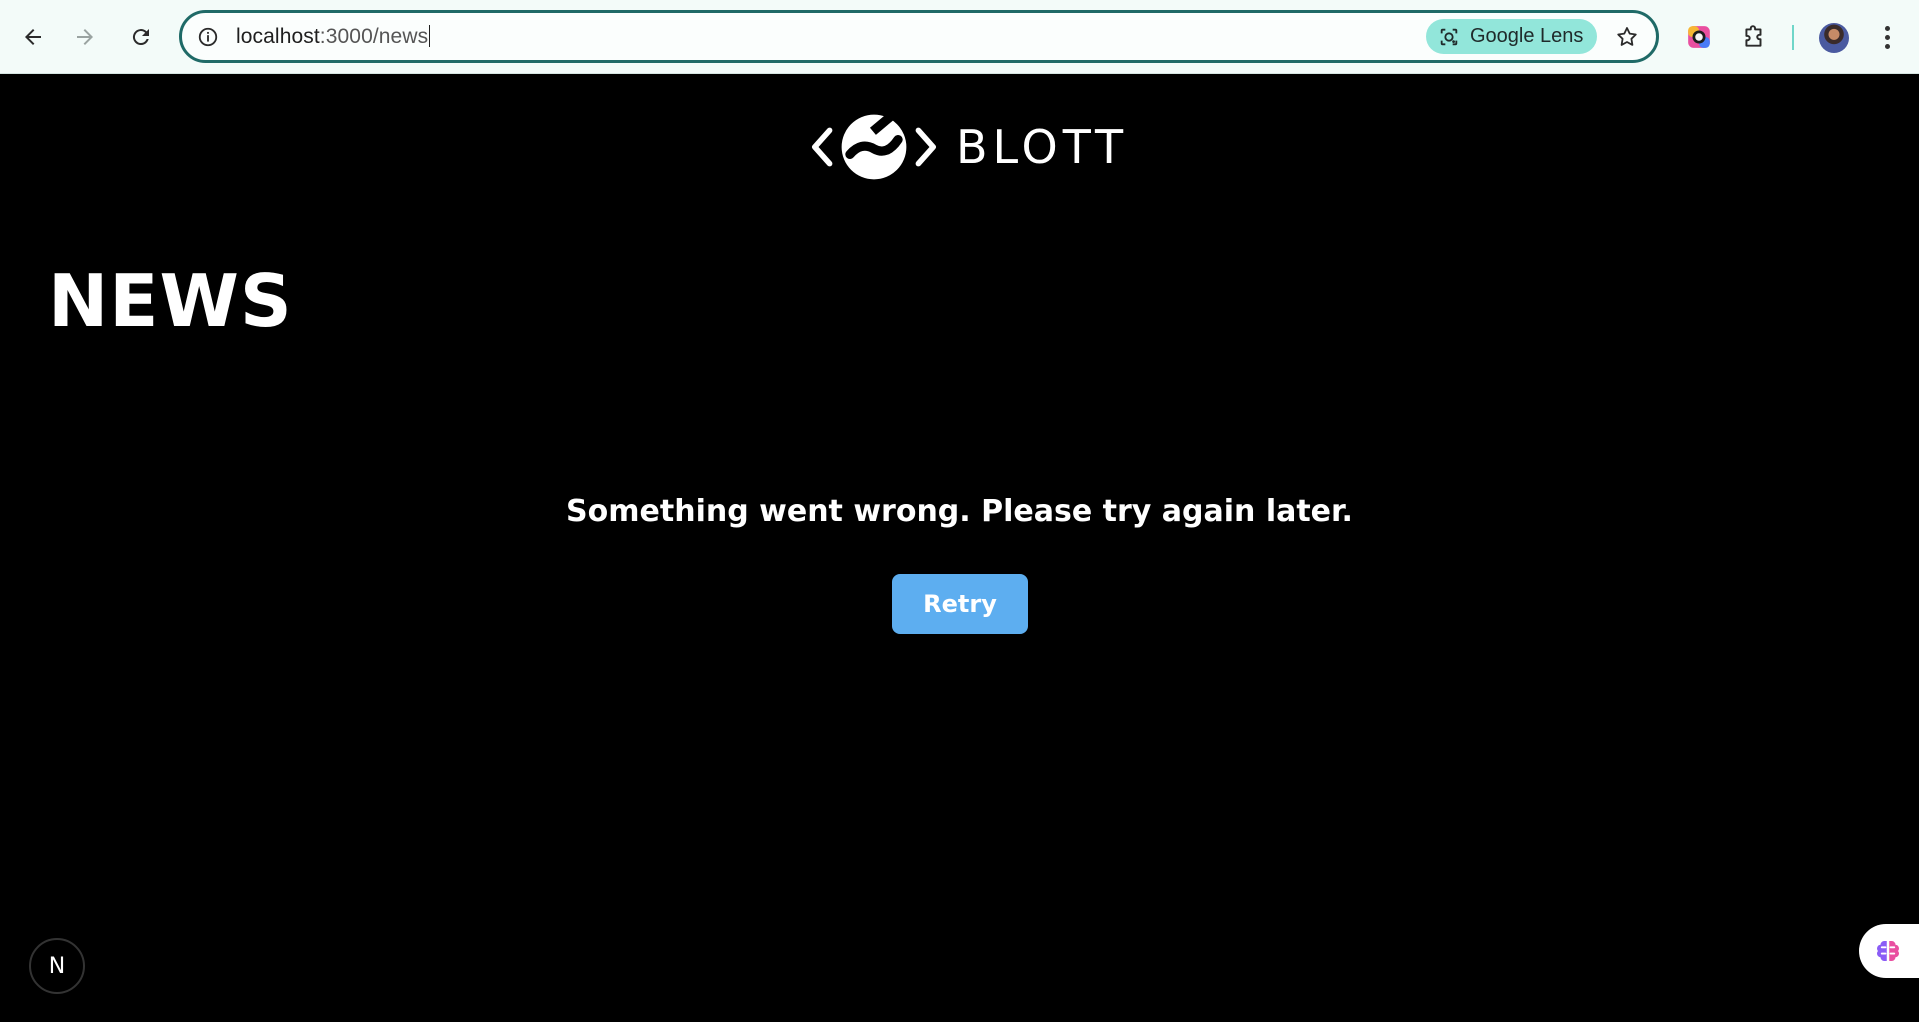 The height and width of the screenshot is (1022, 1919). Describe the element at coordinates (1627, 37) in the screenshot. I see `bookmark-star-icon` at that location.